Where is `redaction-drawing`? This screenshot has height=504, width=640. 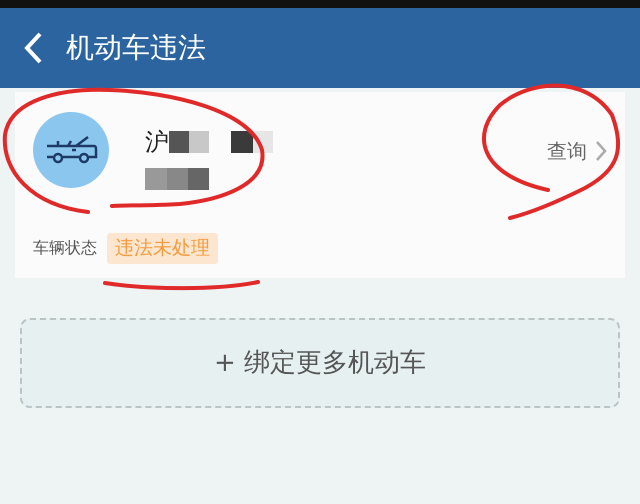 redaction-drawing is located at coordinates (177, 179).